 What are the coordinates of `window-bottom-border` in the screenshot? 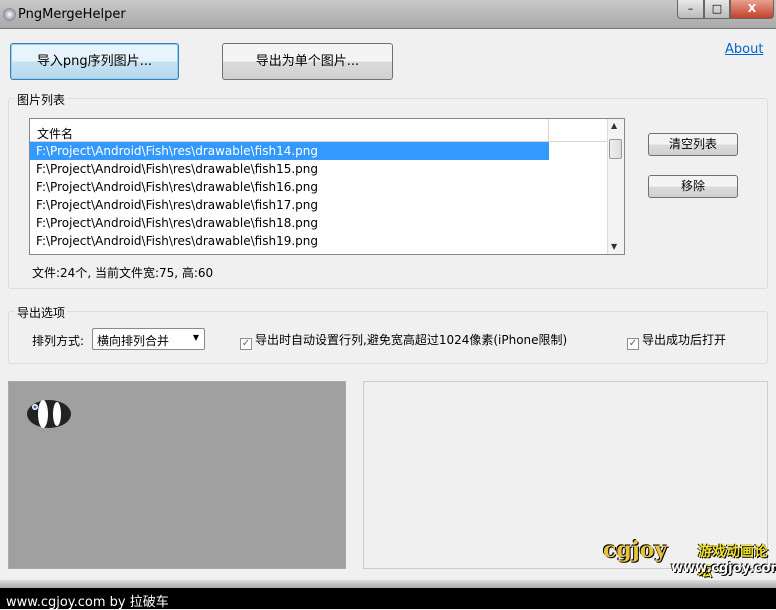 It's located at (388, 584).